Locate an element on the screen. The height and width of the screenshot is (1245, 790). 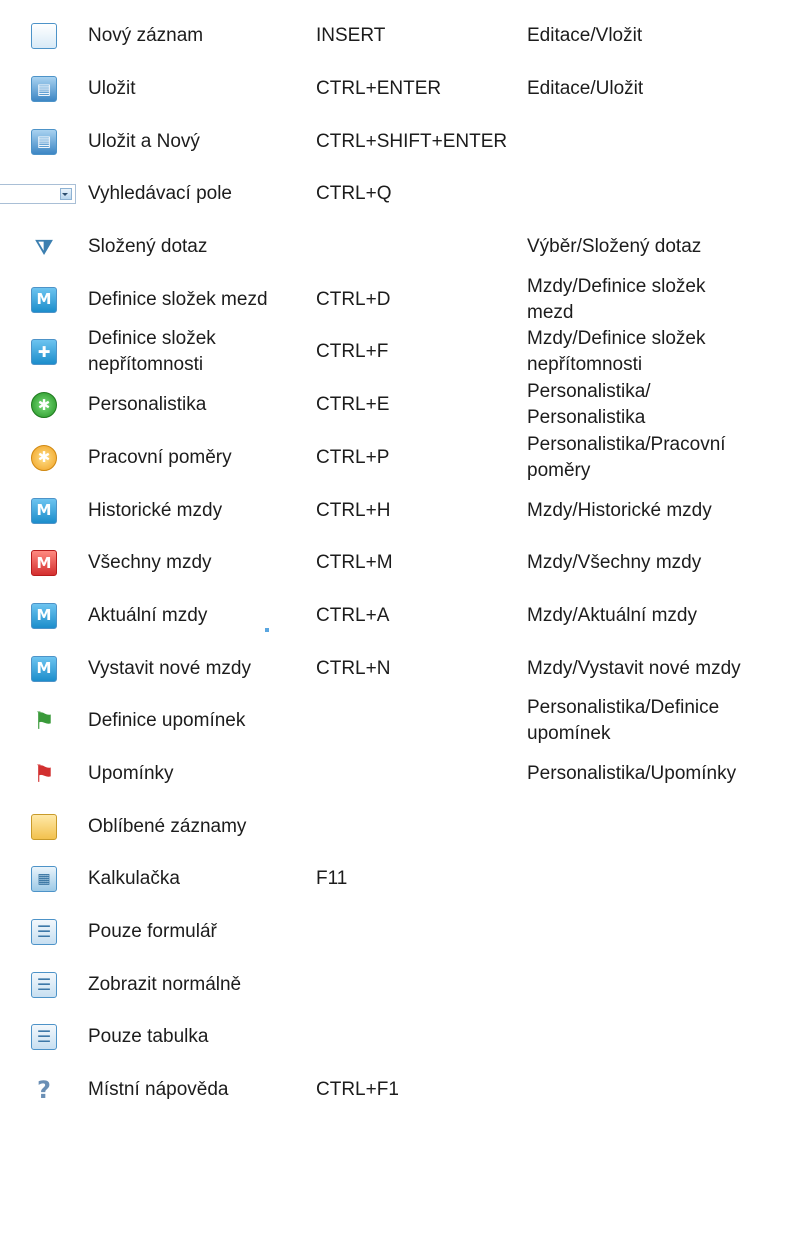
command-name: Personalistika is located at coordinates (147, 405).